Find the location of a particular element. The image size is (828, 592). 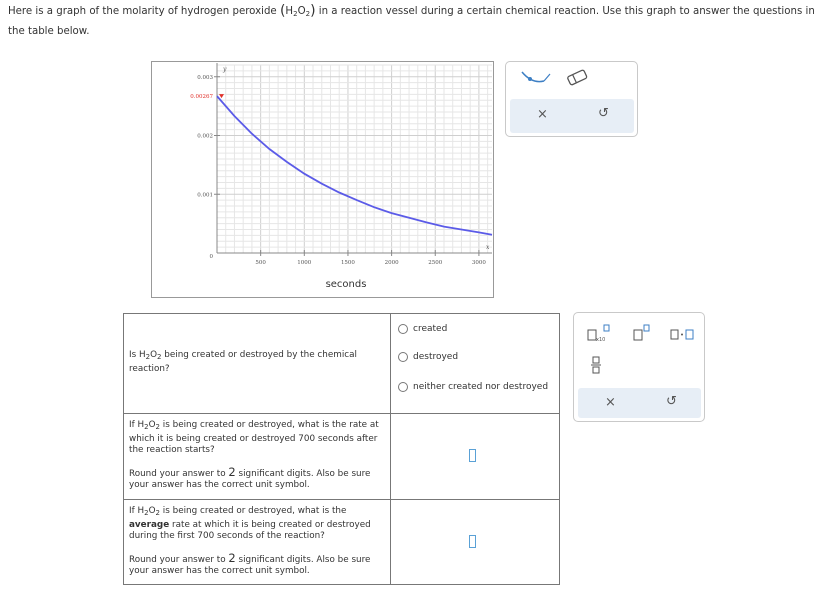

graph-palette-actions: × ↺ is located at coordinates (572, 116).